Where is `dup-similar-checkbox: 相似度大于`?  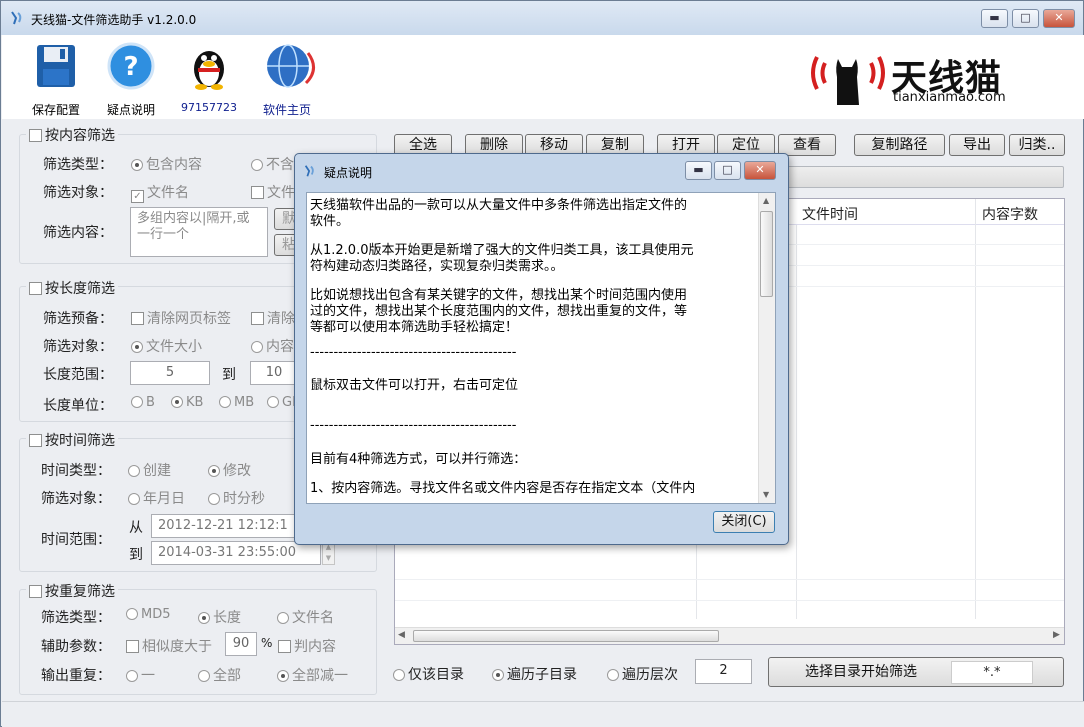
dup-similar-checkbox: 相似度大于 is located at coordinates (169, 646).